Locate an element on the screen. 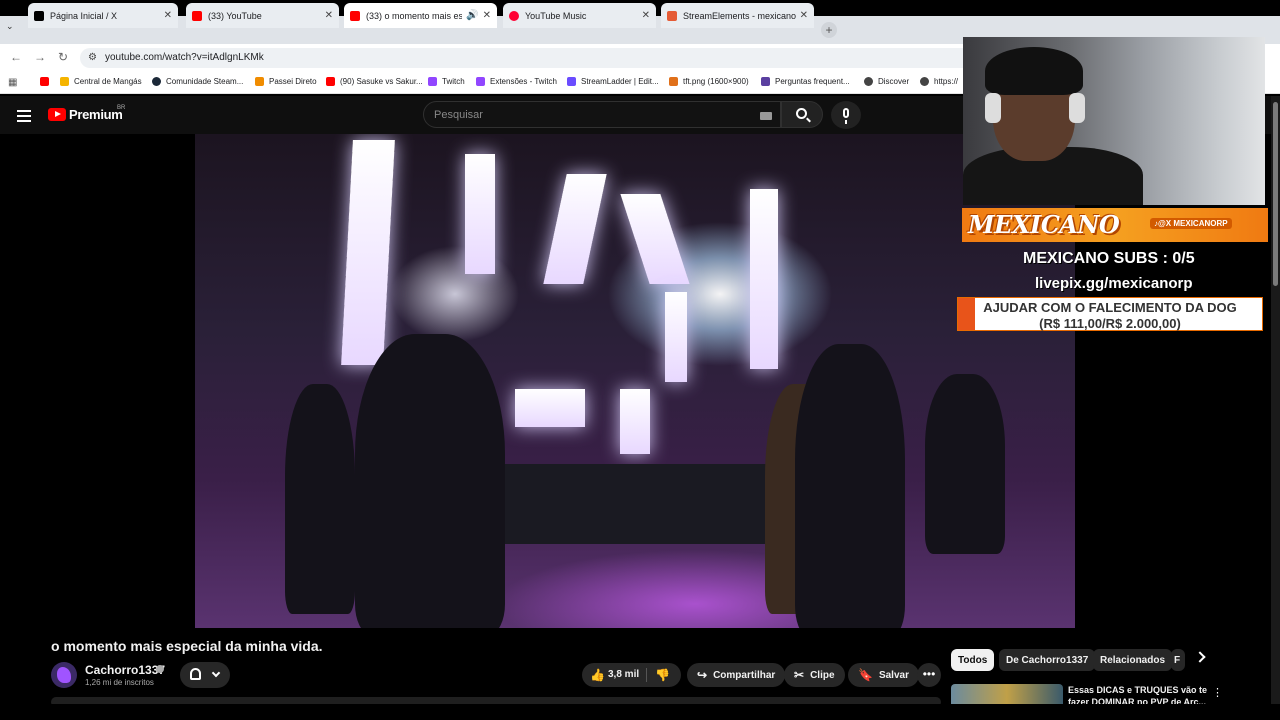 The width and height of the screenshot is (1280, 720). share-button: ↪ Compartilhar is located at coordinates (736, 675).